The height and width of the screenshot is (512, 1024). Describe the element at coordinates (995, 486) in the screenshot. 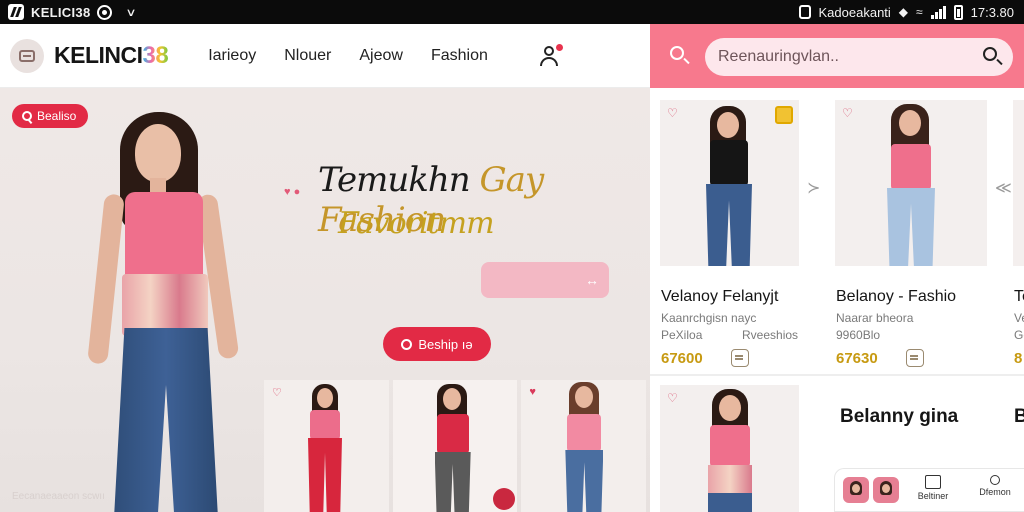

I see `nav-tab-profile: Dfemon` at that location.